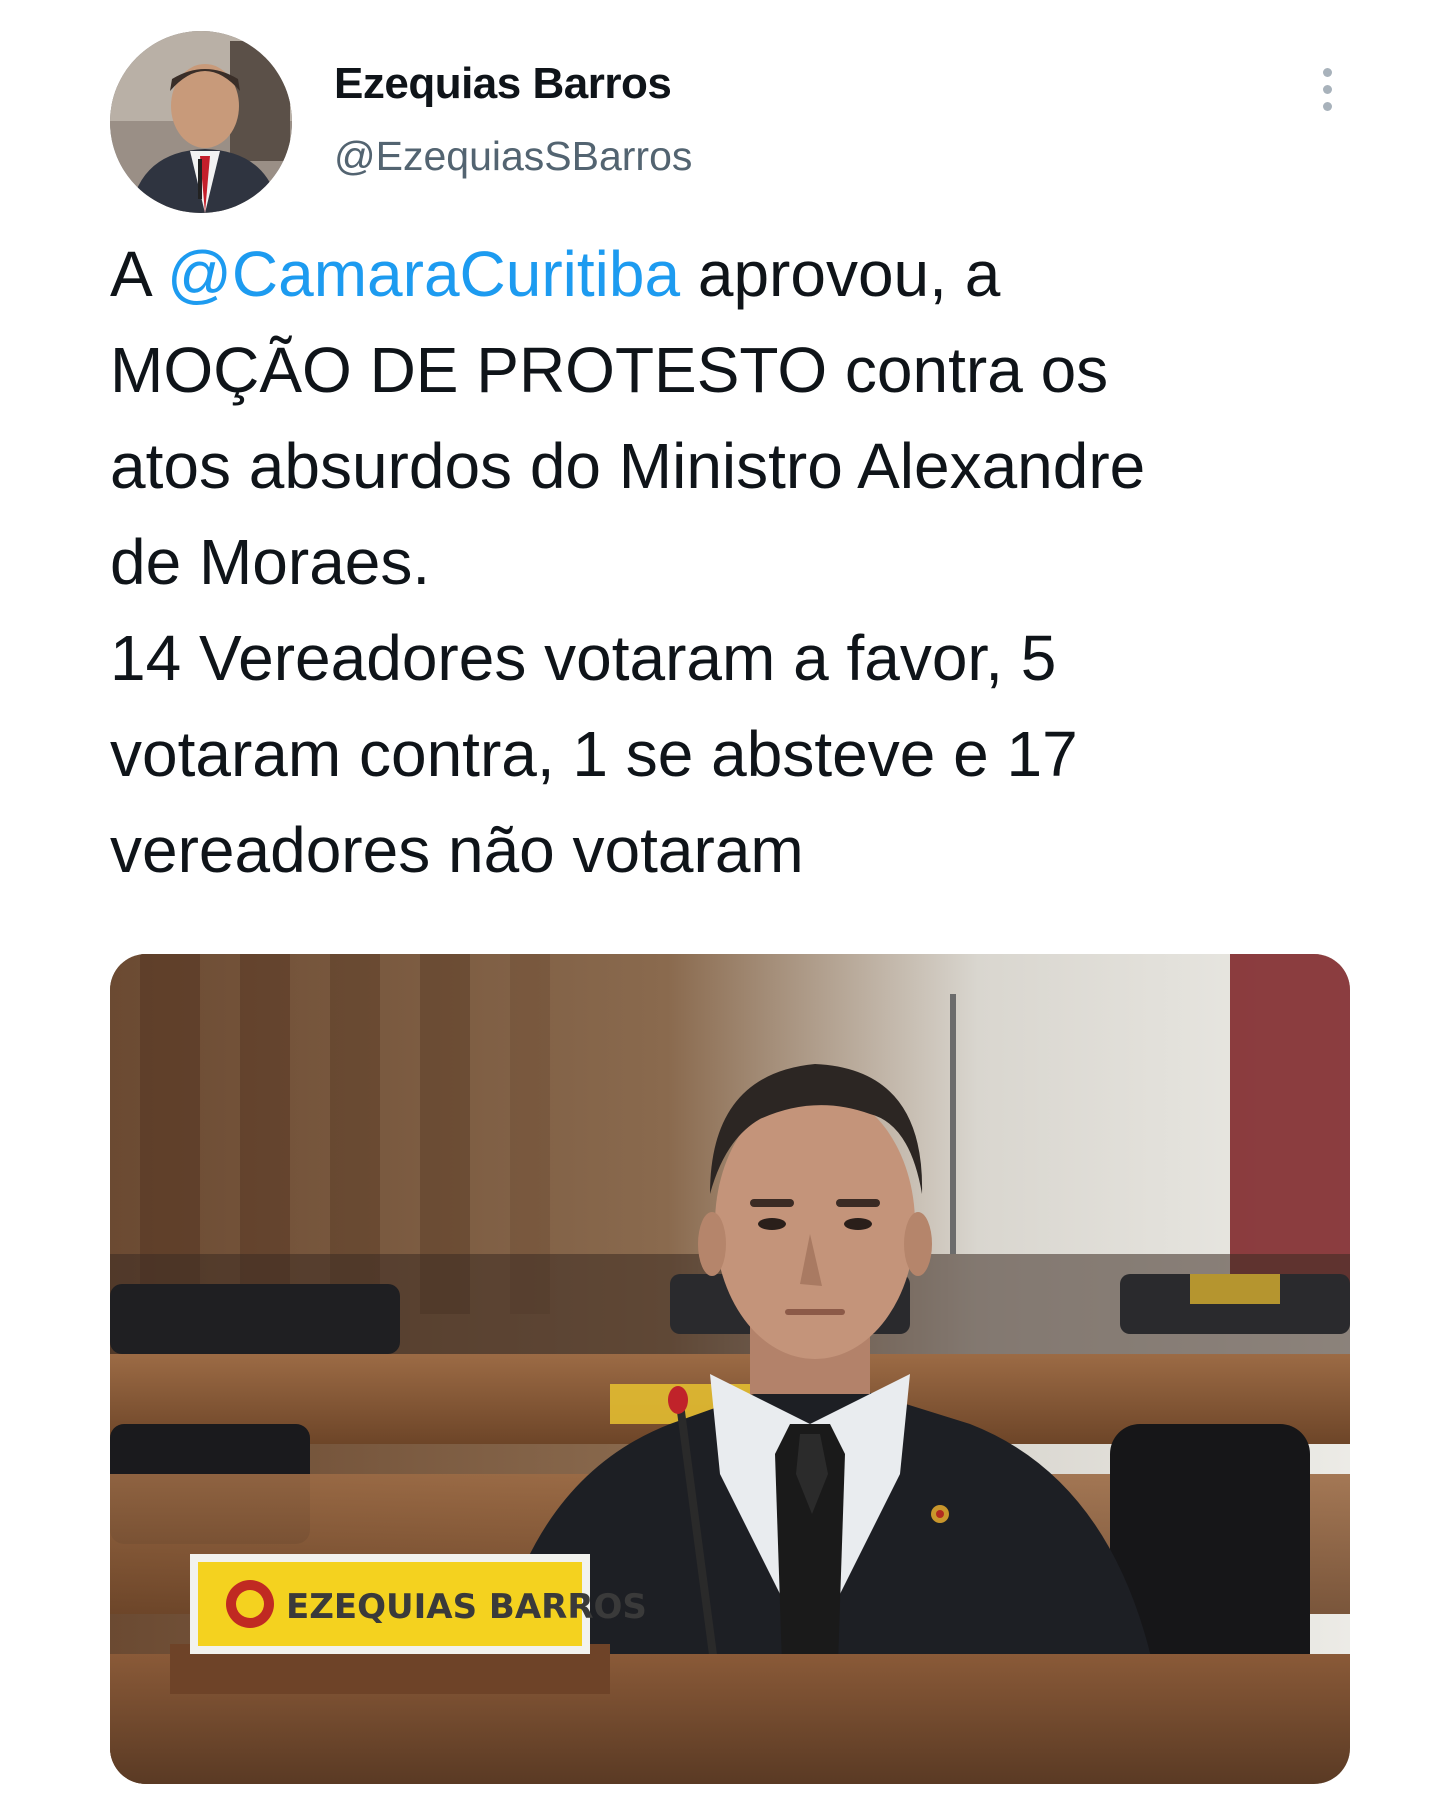 Image resolution: width=1440 pixels, height=1800 pixels. Describe the element at coordinates (609, 370) in the screenshot. I see `tweet-line-2: MOÇÃO DE PROTESTO contra os` at that location.